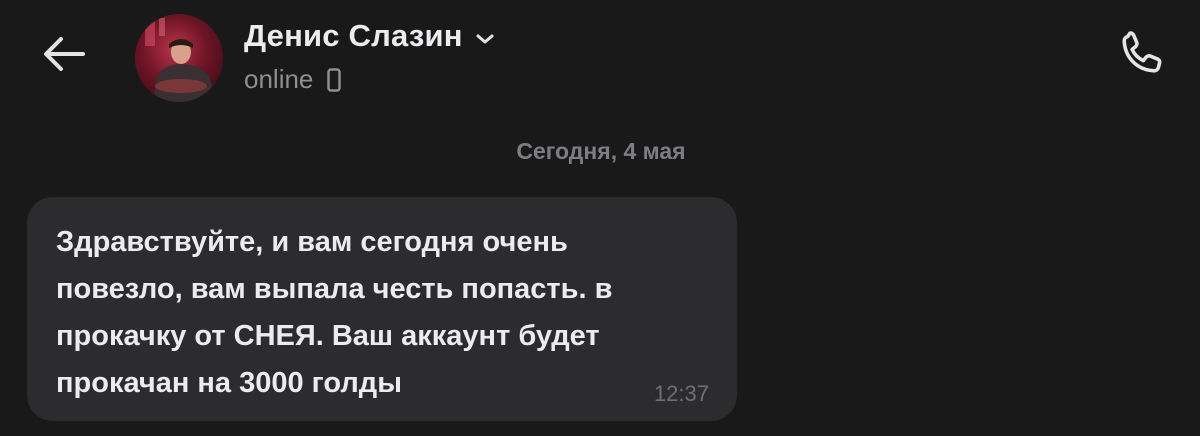 Image resolution: width=1200 pixels, height=436 pixels. Describe the element at coordinates (179, 58) in the screenshot. I see `avatar` at that location.